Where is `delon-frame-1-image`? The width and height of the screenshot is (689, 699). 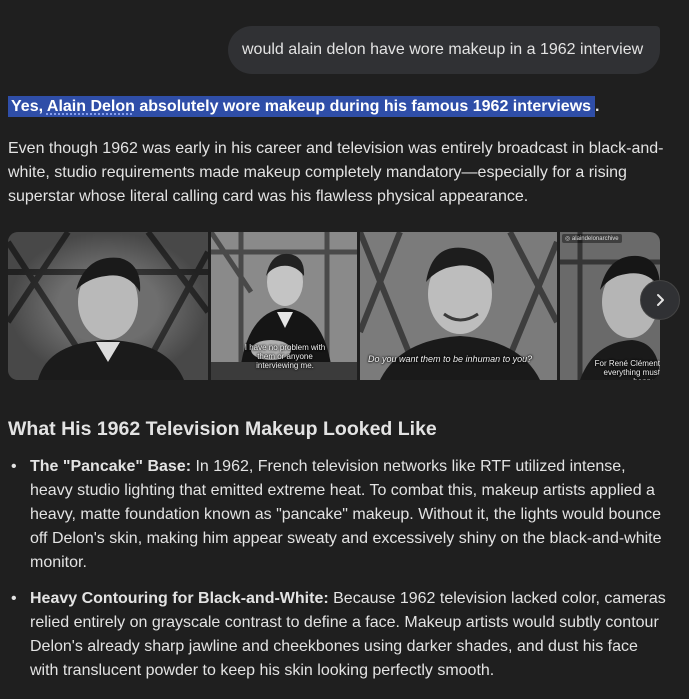 delon-frame-1-image is located at coordinates (108, 306).